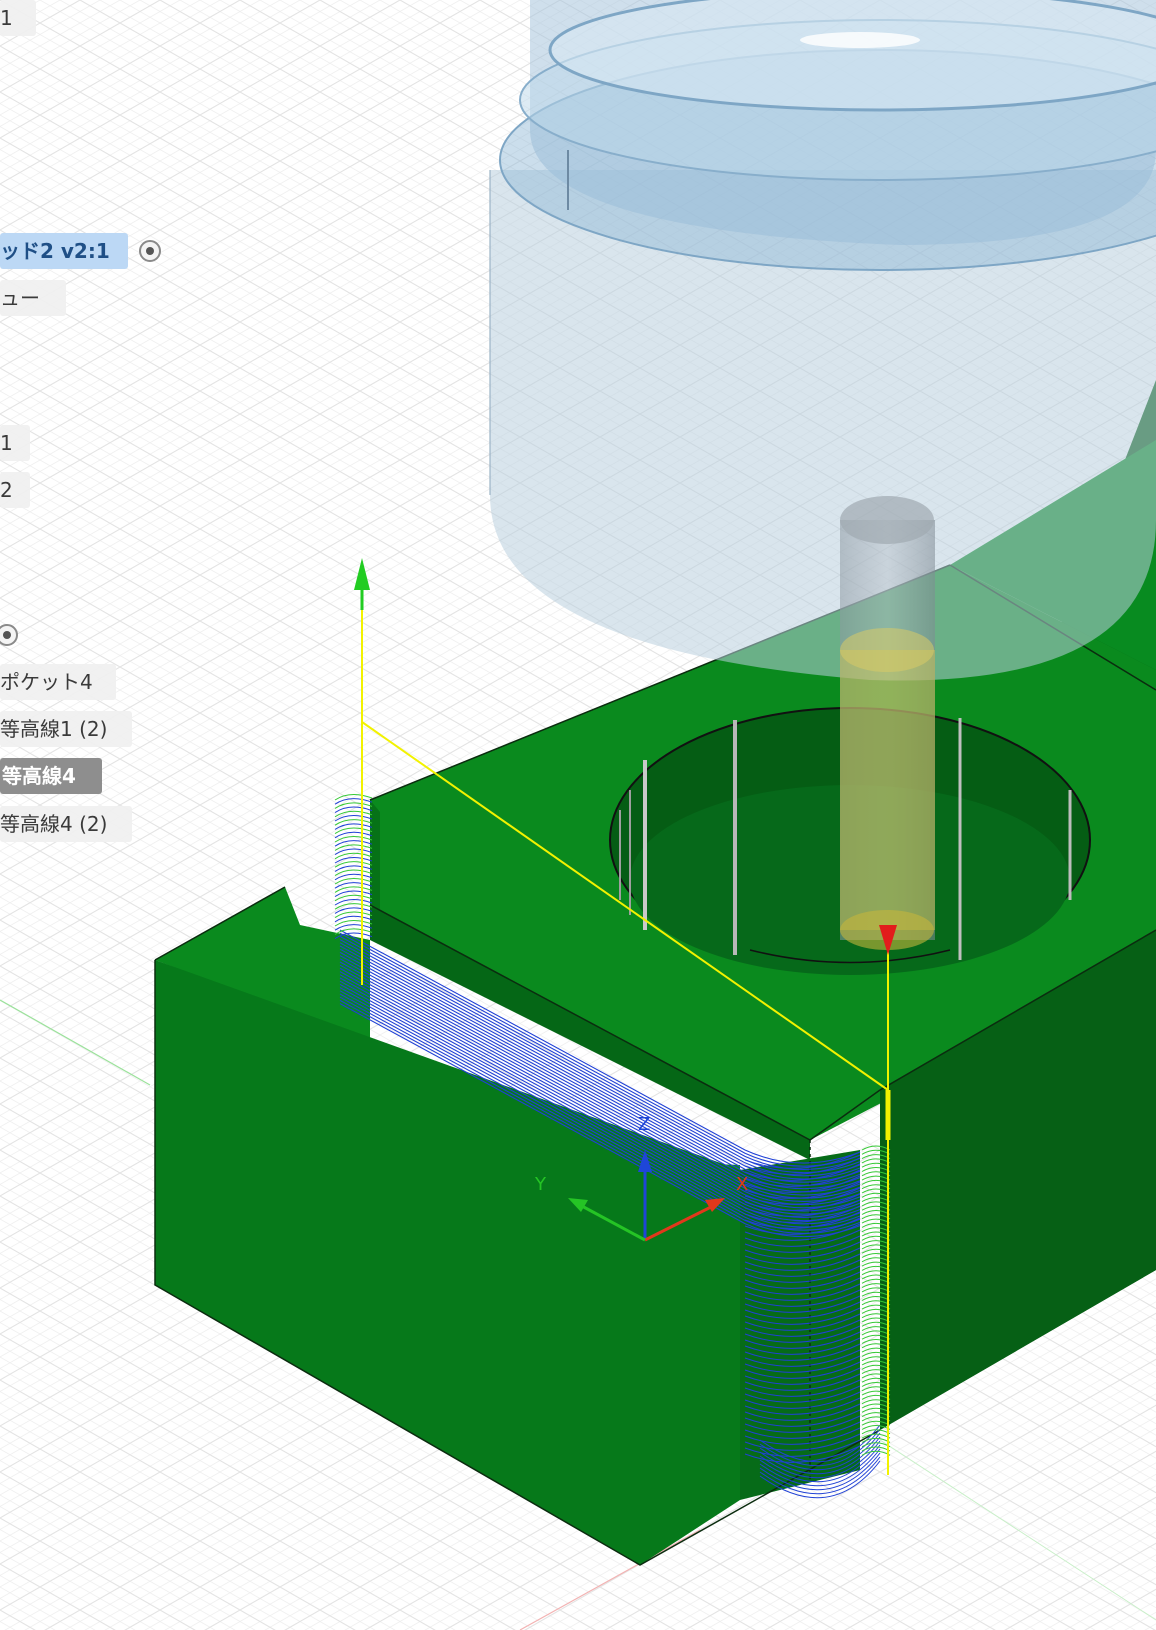 The height and width of the screenshot is (1630, 1156). I want to click on browser-view-item: ュー, so click(33, 298).